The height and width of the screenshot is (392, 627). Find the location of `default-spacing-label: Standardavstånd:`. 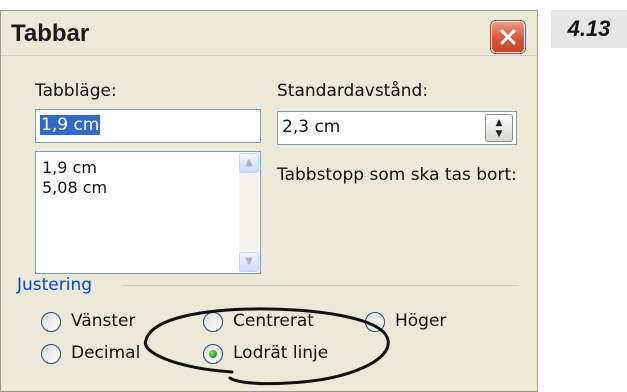

default-spacing-label: Standardavstånd: is located at coordinates (353, 91).